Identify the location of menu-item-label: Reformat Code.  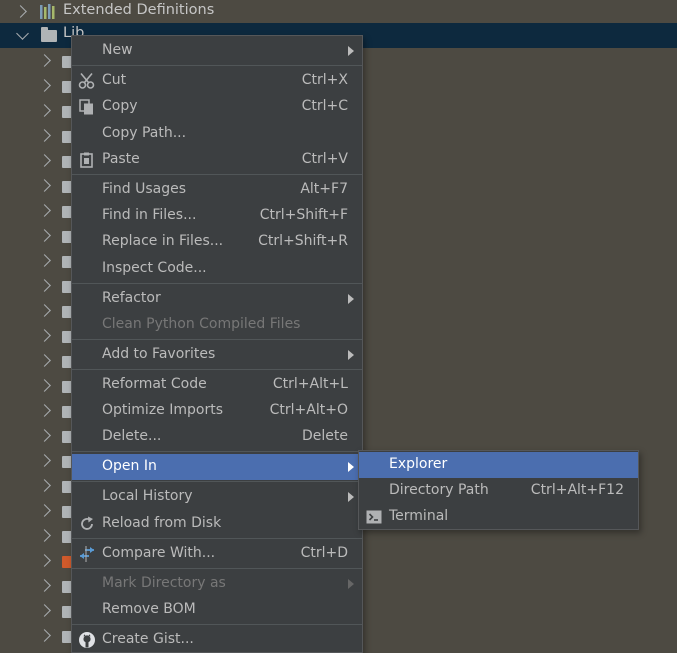
(154, 384).